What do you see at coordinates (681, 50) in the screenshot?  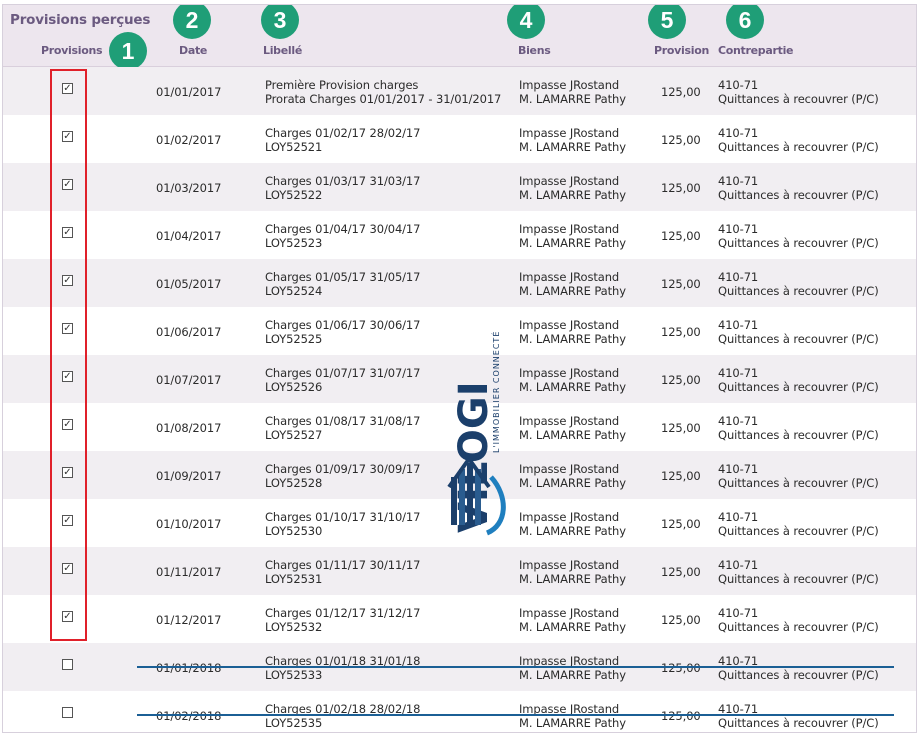 I see `column-header-provision: Provision` at bounding box center [681, 50].